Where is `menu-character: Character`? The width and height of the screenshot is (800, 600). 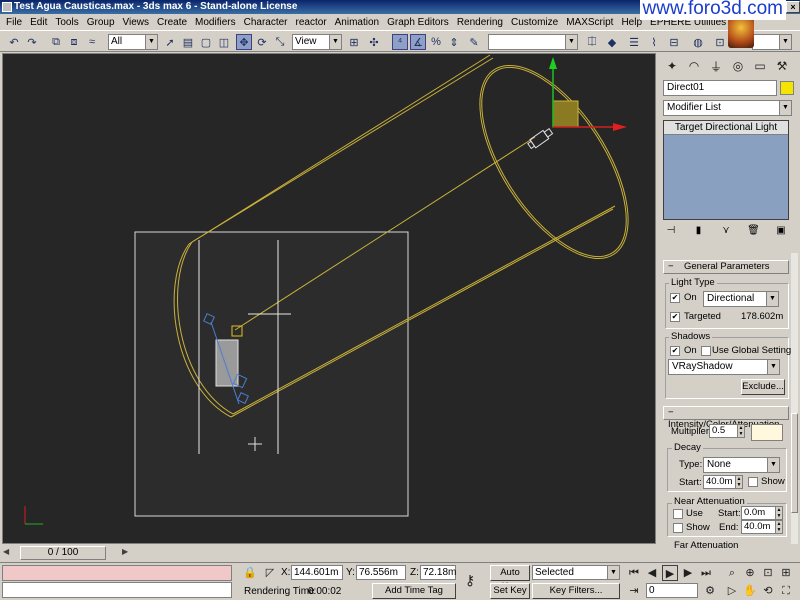 menu-character: Character is located at coordinates (266, 22).